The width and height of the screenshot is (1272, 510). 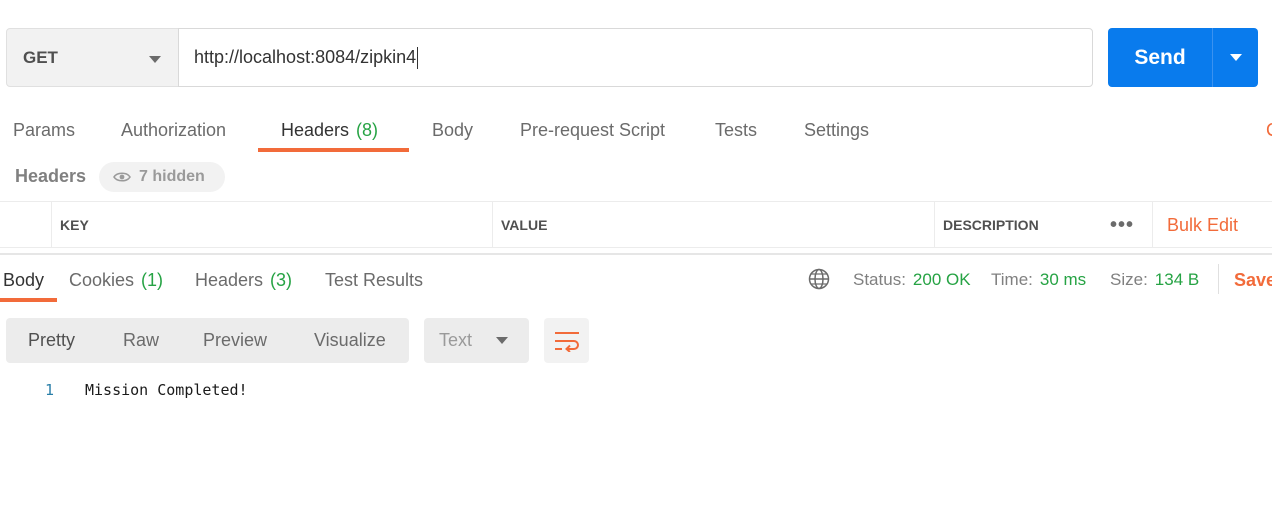 I want to click on column-key: KEY, so click(x=272, y=225).